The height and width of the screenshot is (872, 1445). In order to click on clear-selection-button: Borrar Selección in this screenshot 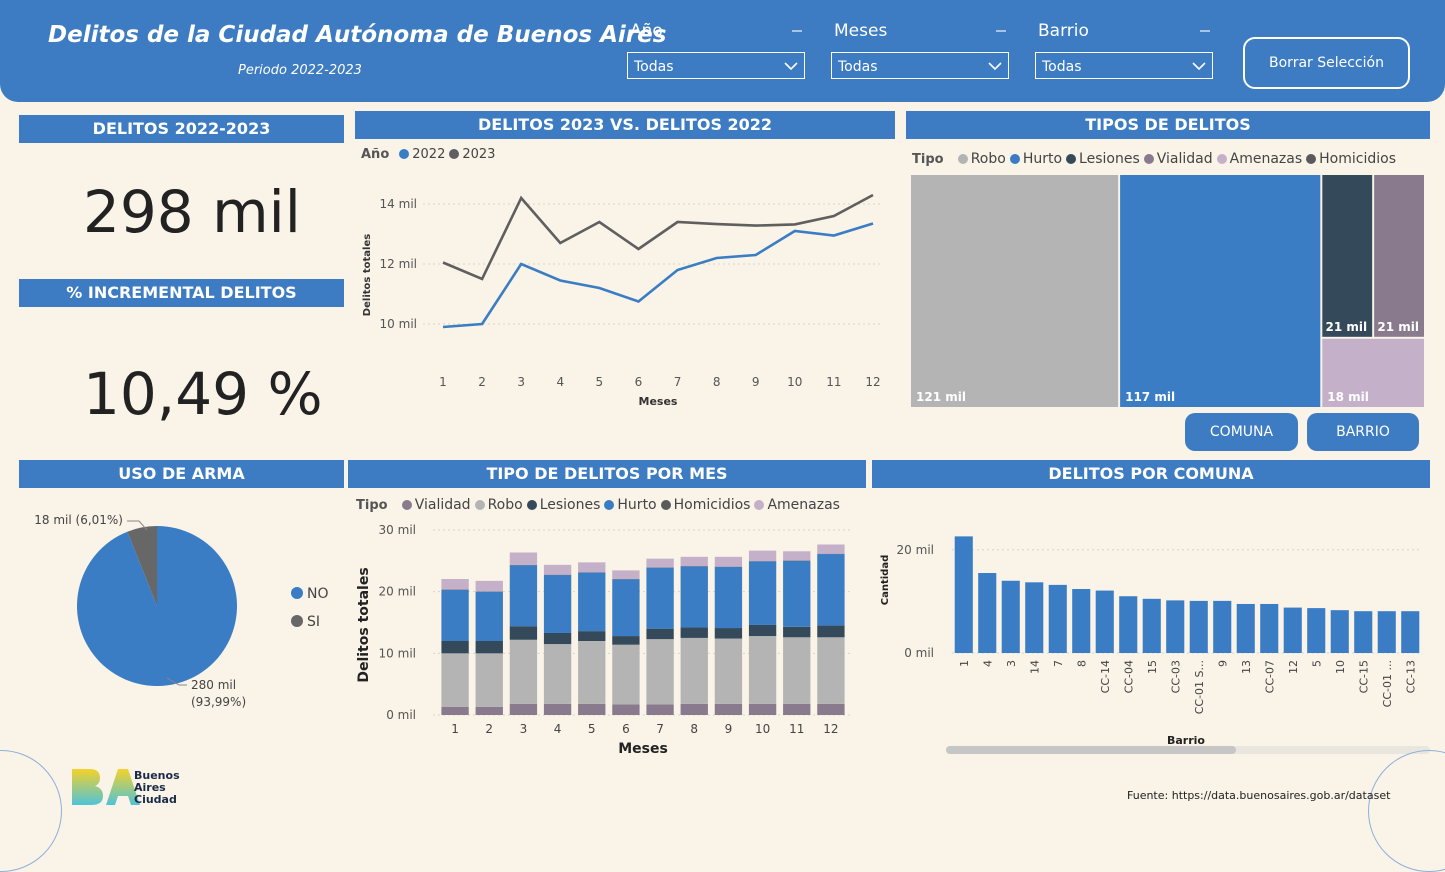, I will do `click(1326, 63)`.